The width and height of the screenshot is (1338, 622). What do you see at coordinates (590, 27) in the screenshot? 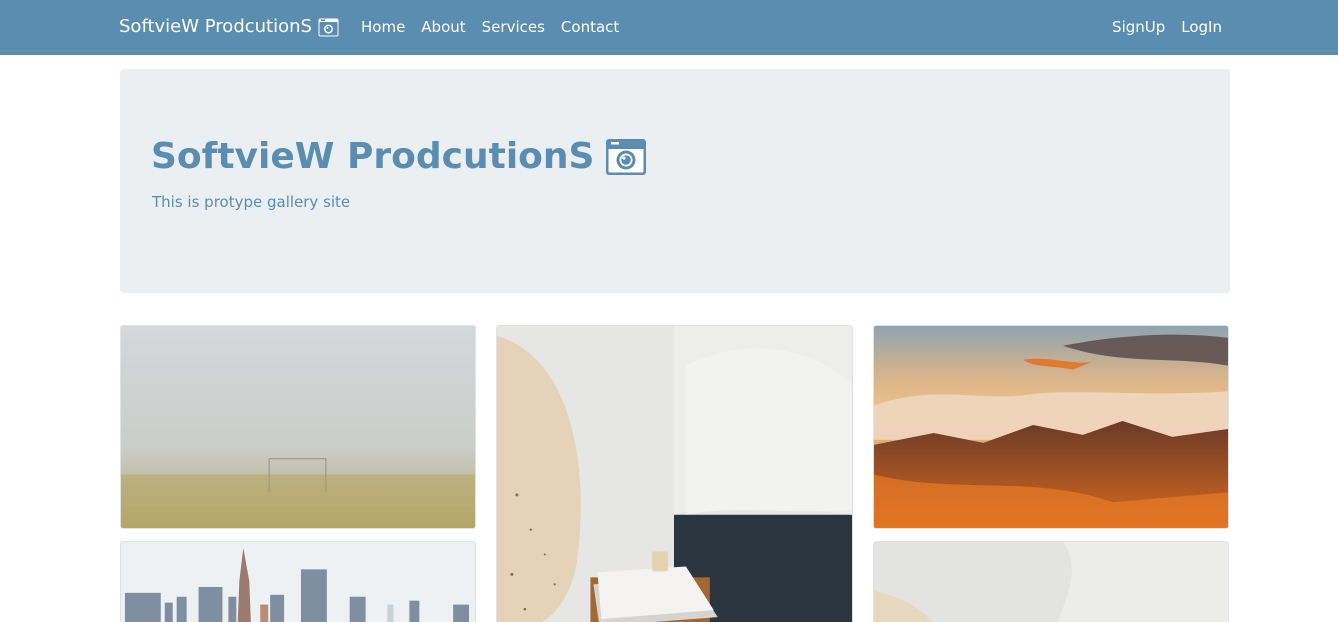
I see `nav-contact: Contact` at bounding box center [590, 27].